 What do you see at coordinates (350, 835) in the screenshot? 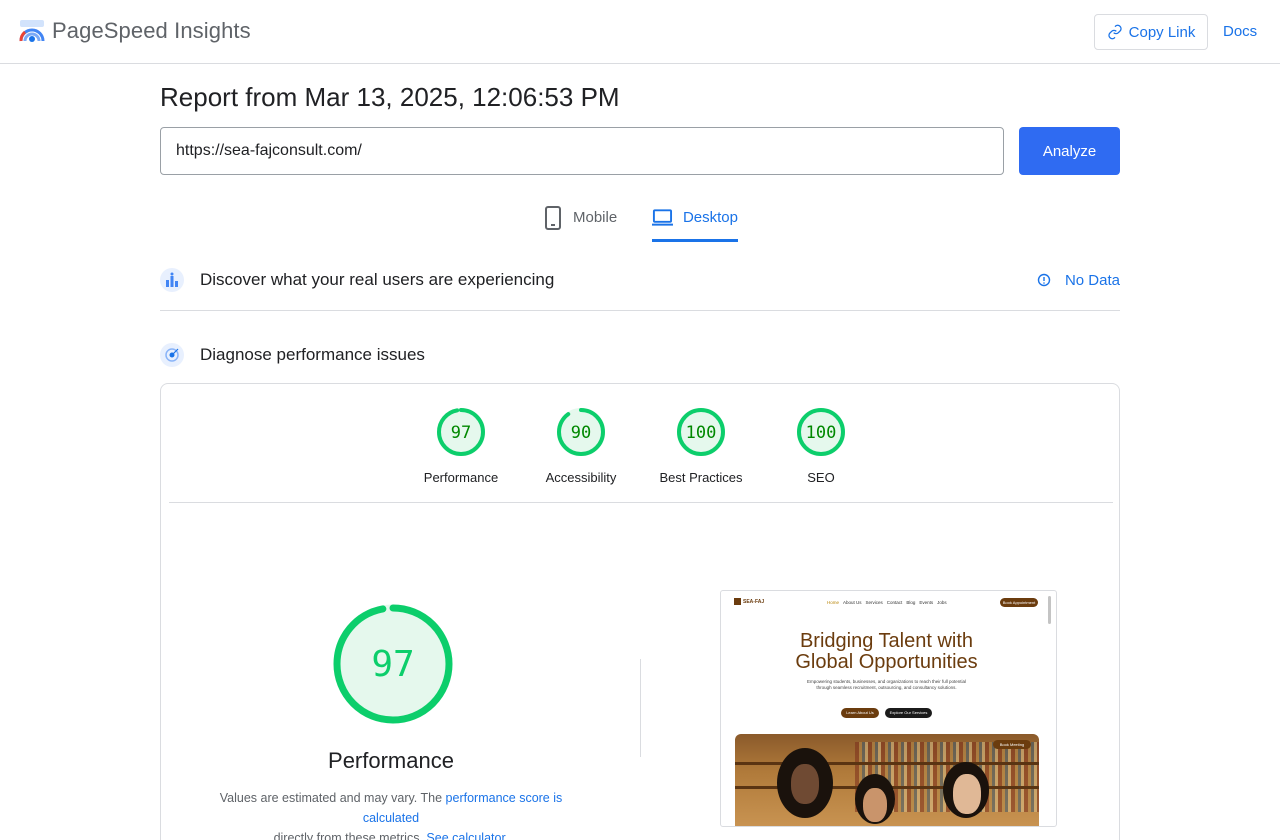
I see `note-middle: directly from these metrics.` at bounding box center [350, 835].